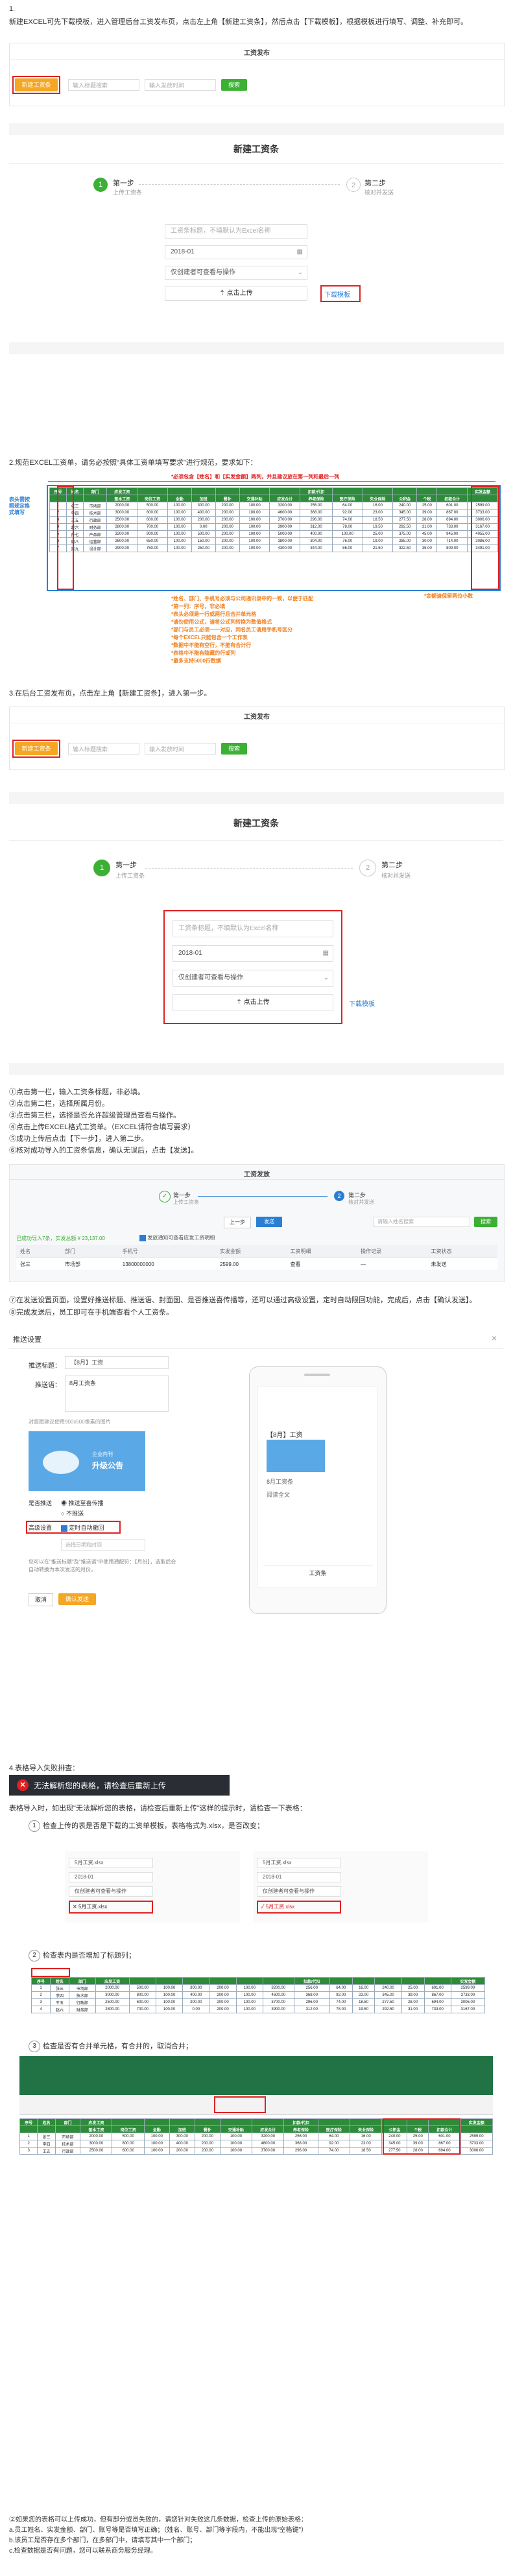  I want to click on notify-checkbox: 发放通知可查看应发工资明细, so click(177, 1237).